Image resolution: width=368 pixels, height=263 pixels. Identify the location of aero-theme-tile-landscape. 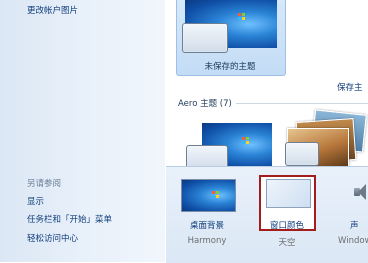
(325, 138).